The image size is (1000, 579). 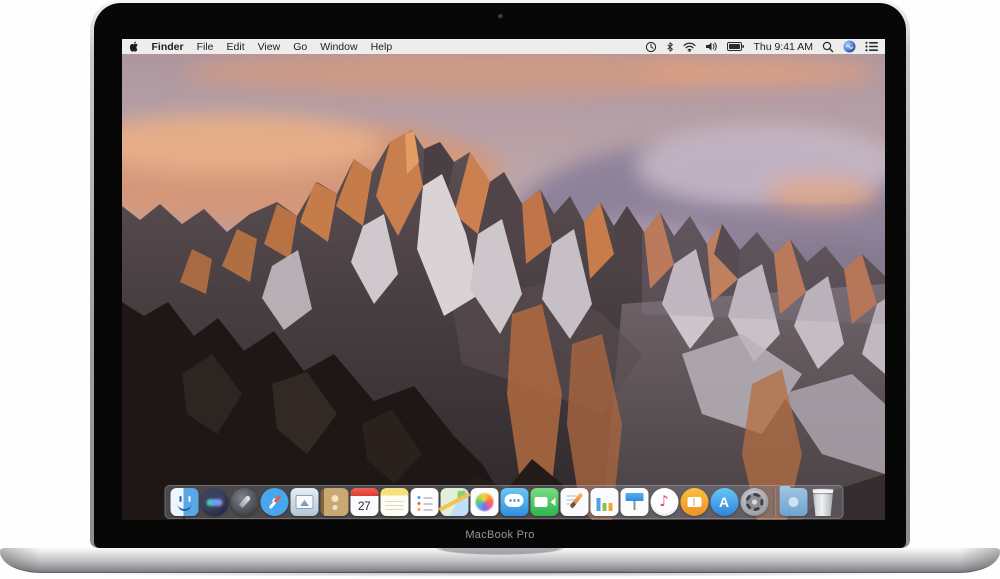 I want to click on running-indicator, so click(x=184, y=517).